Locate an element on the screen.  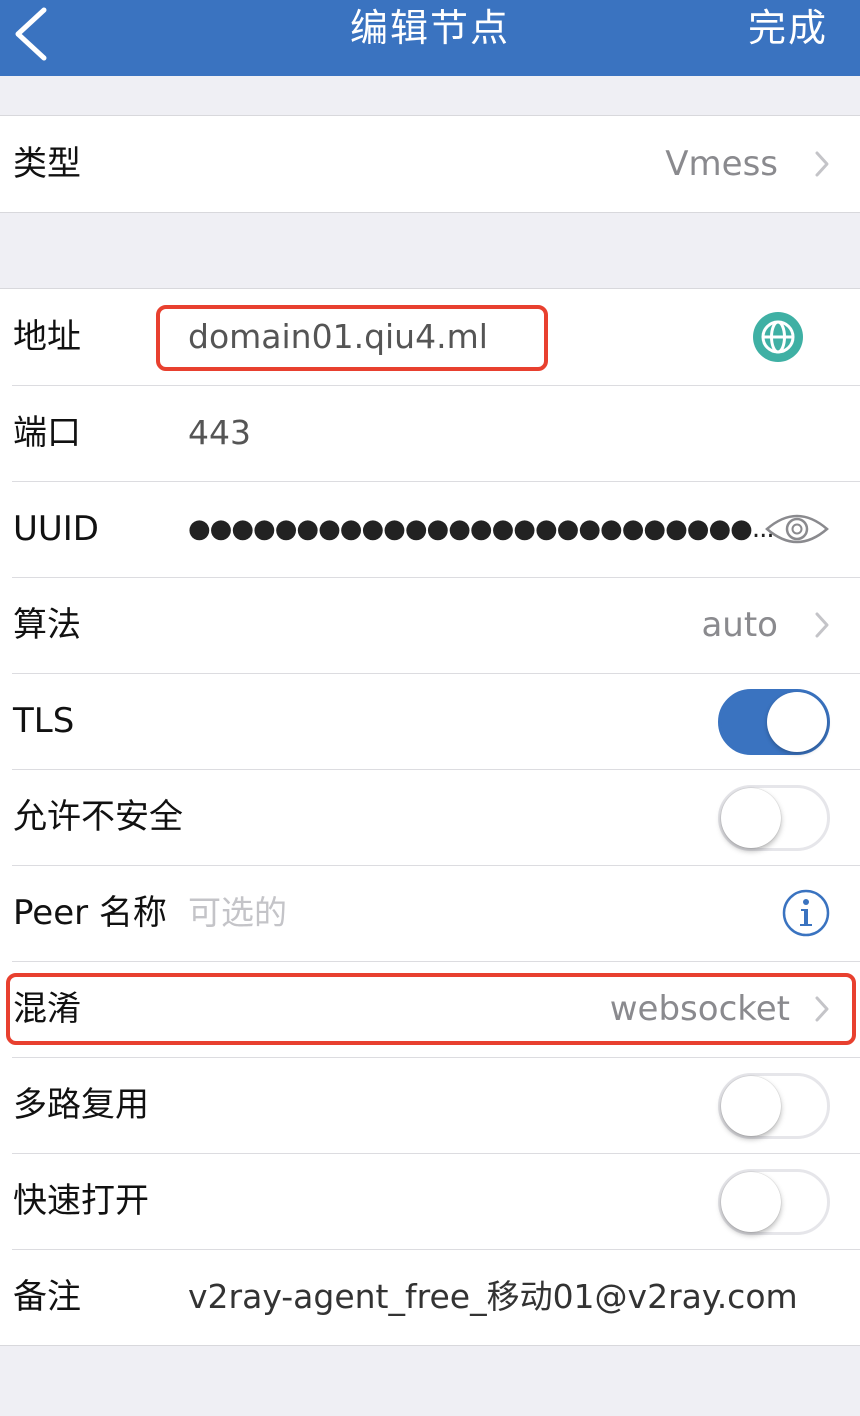
port-label: 端口 is located at coordinates (47, 433).